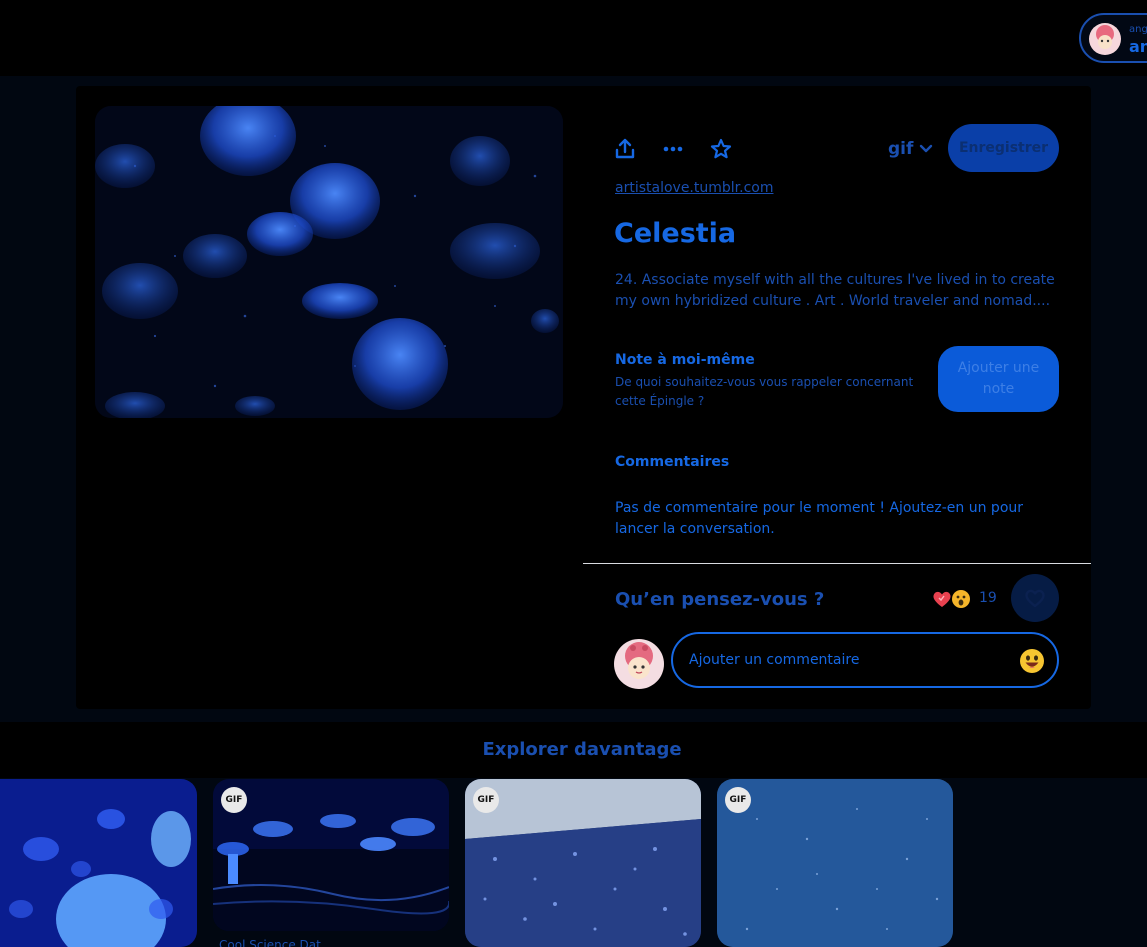 The height and width of the screenshot is (947, 1147). What do you see at coordinates (1138, 29) in the screenshot?
I see `username-small: ang` at bounding box center [1138, 29].